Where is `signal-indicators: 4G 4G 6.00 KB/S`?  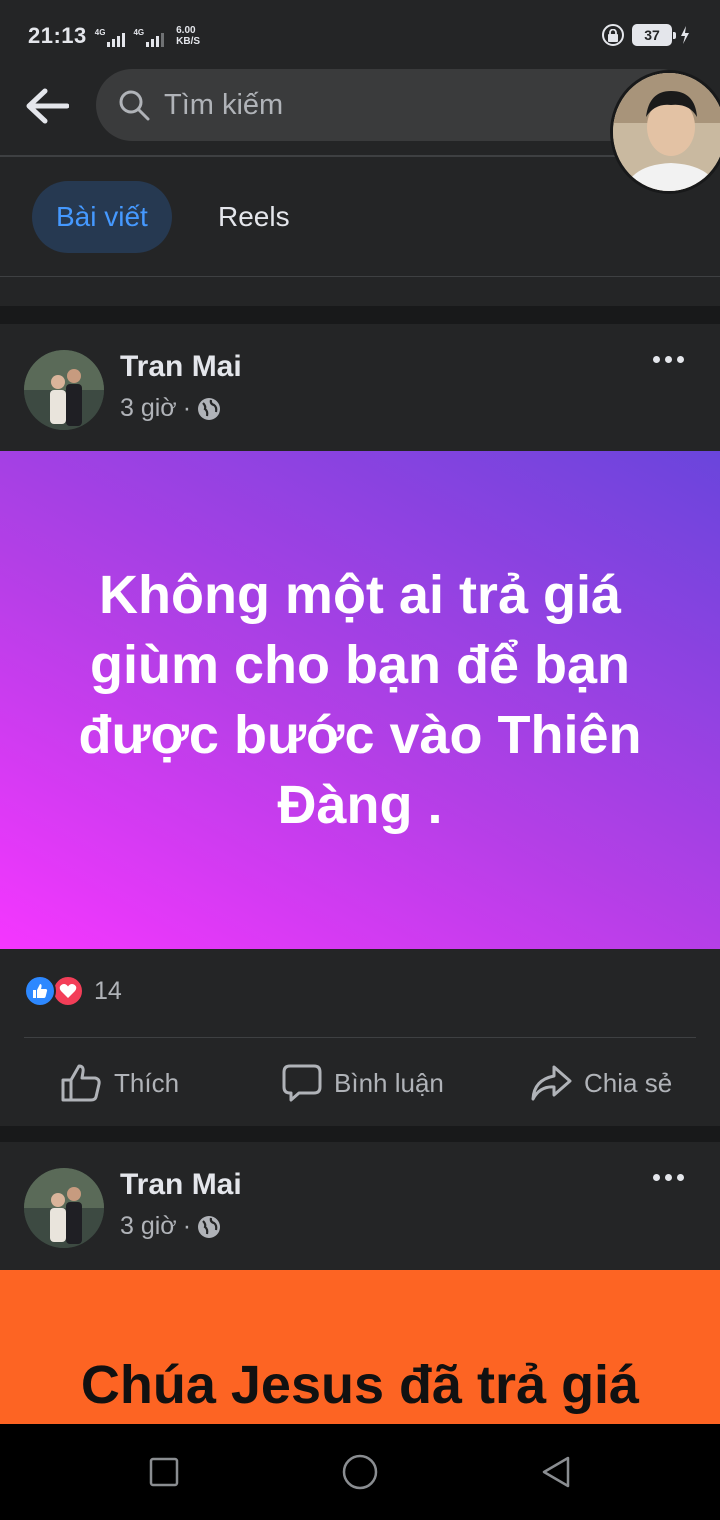
signal-indicators: 4G 4G 6.00 KB/S is located at coordinates (147, 36).